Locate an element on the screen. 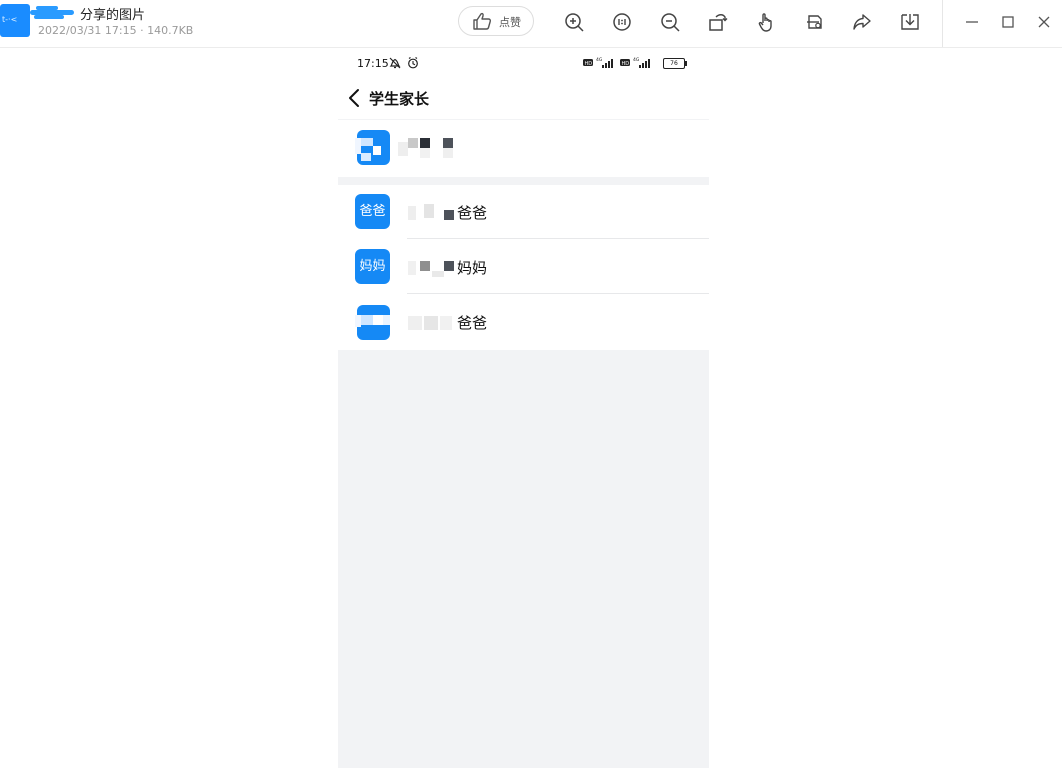 The image size is (1062, 768). download-icon is located at coordinates (910, 22).